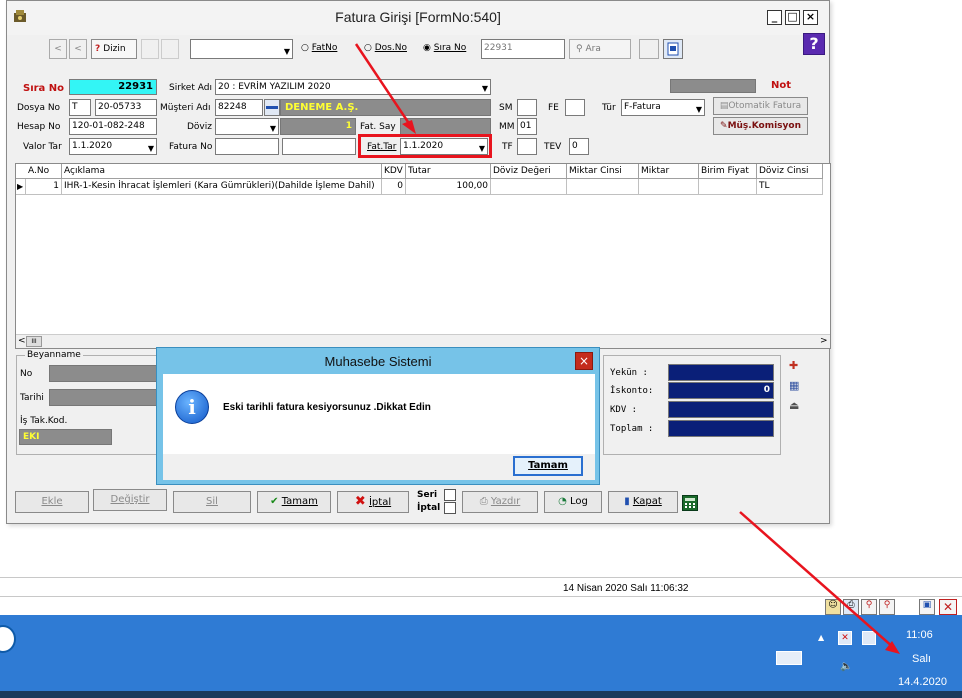 This screenshot has width=962, height=698. What do you see at coordinates (384, 86) in the screenshot?
I see `arrow-to-fat-tar` at bounding box center [384, 86].